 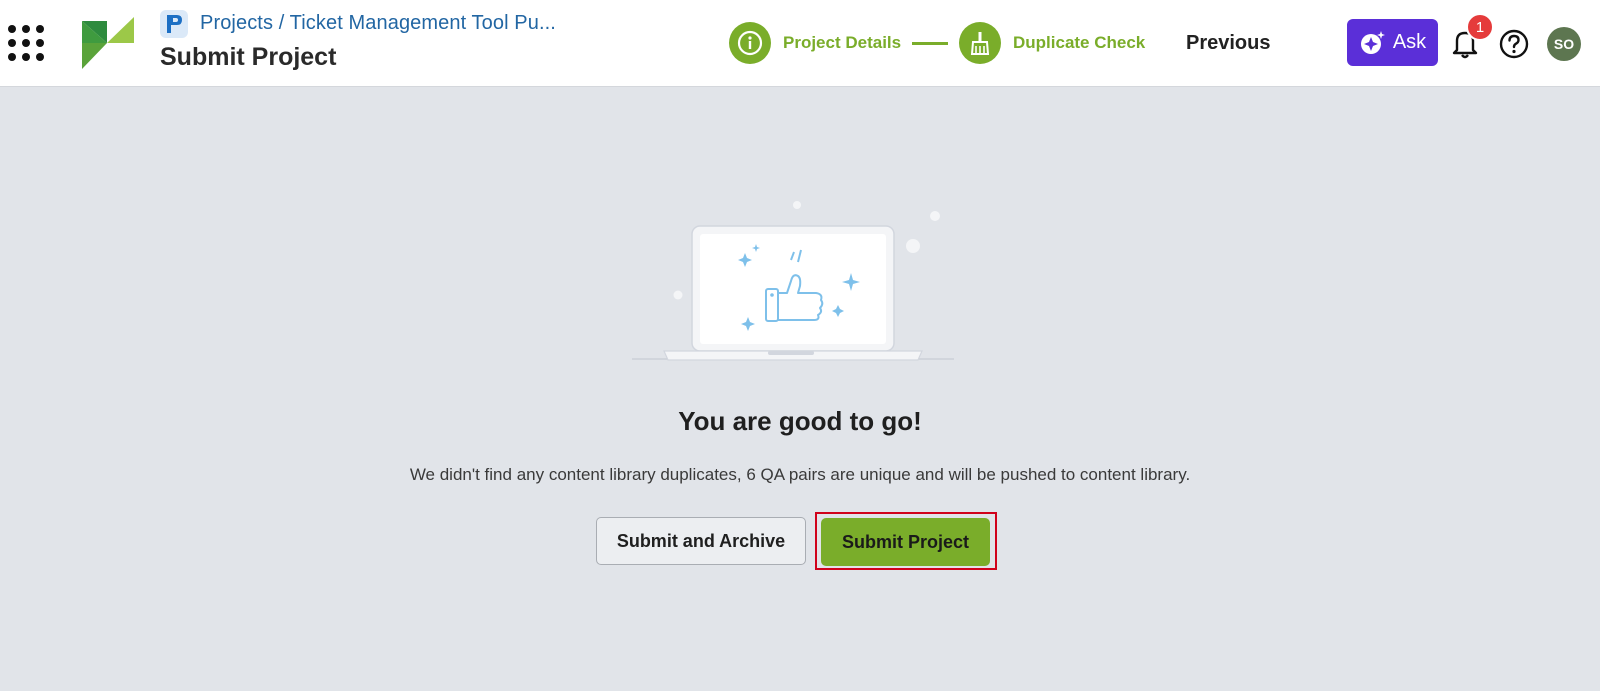 What do you see at coordinates (248, 57) in the screenshot?
I see `page-title: Submit Project` at bounding box center [248, 57].